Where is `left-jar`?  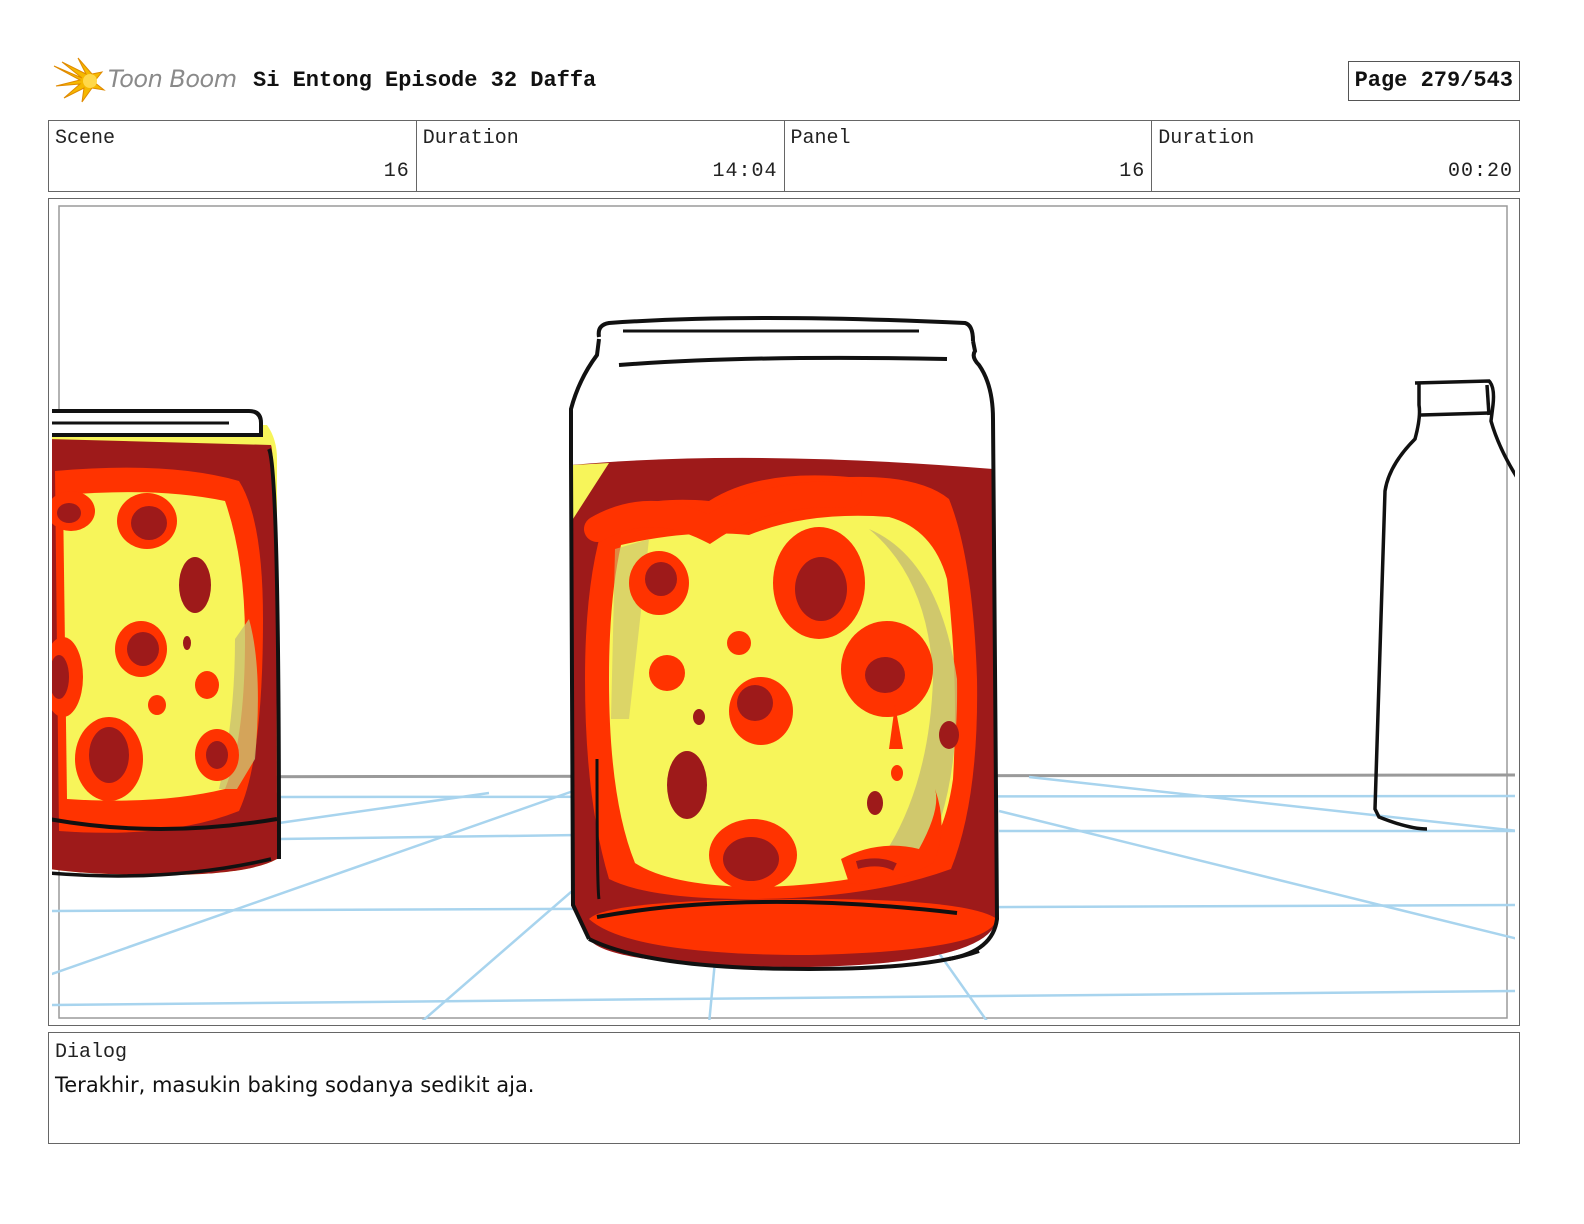 left-jar is located at coordinates (166, 643).